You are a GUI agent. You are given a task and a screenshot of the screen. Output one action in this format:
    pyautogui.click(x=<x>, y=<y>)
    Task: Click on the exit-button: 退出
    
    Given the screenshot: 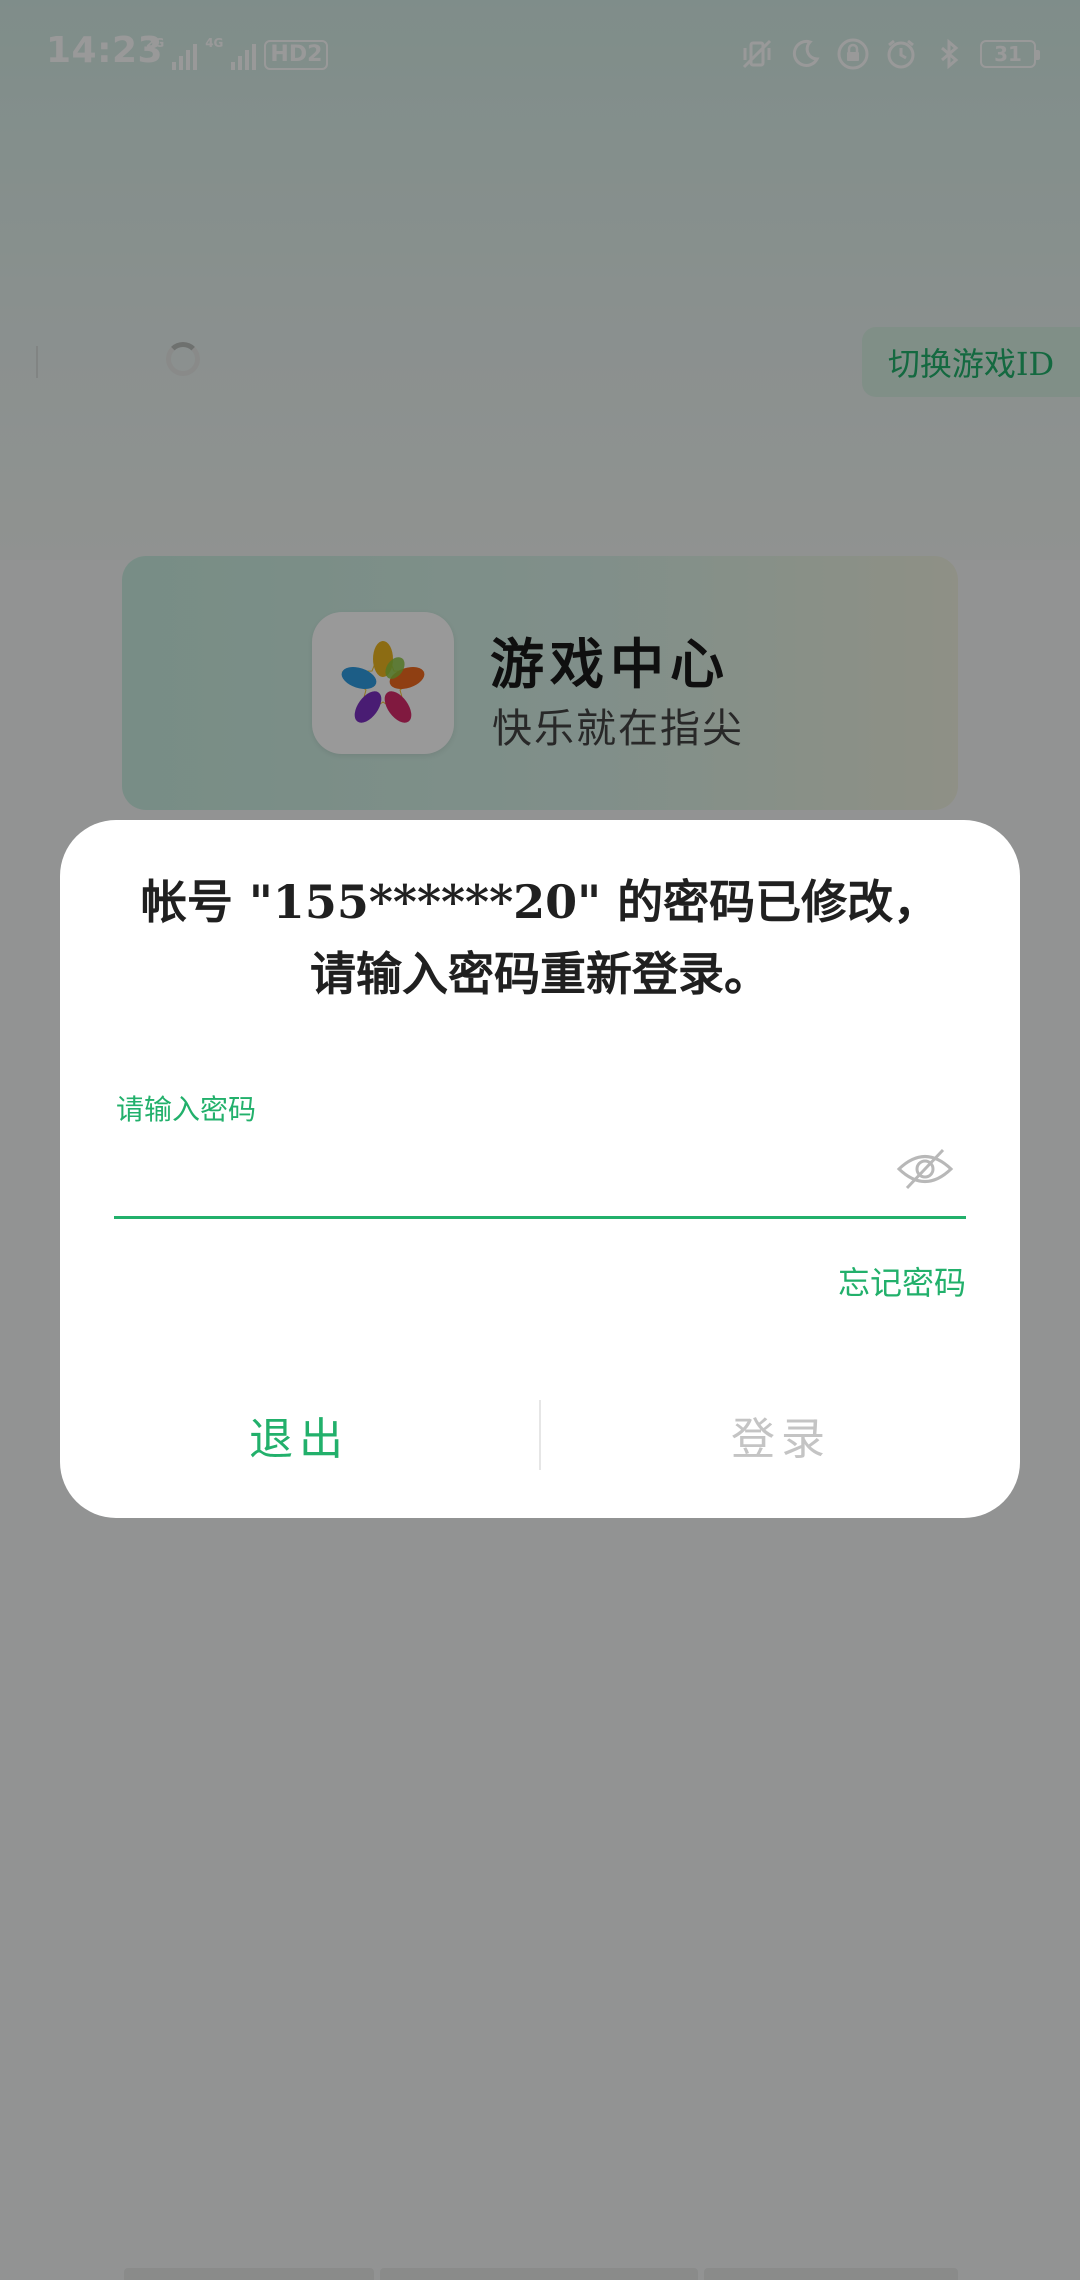 What is the action you would take?
    pyautogui.click(x=299, y=1435)
    